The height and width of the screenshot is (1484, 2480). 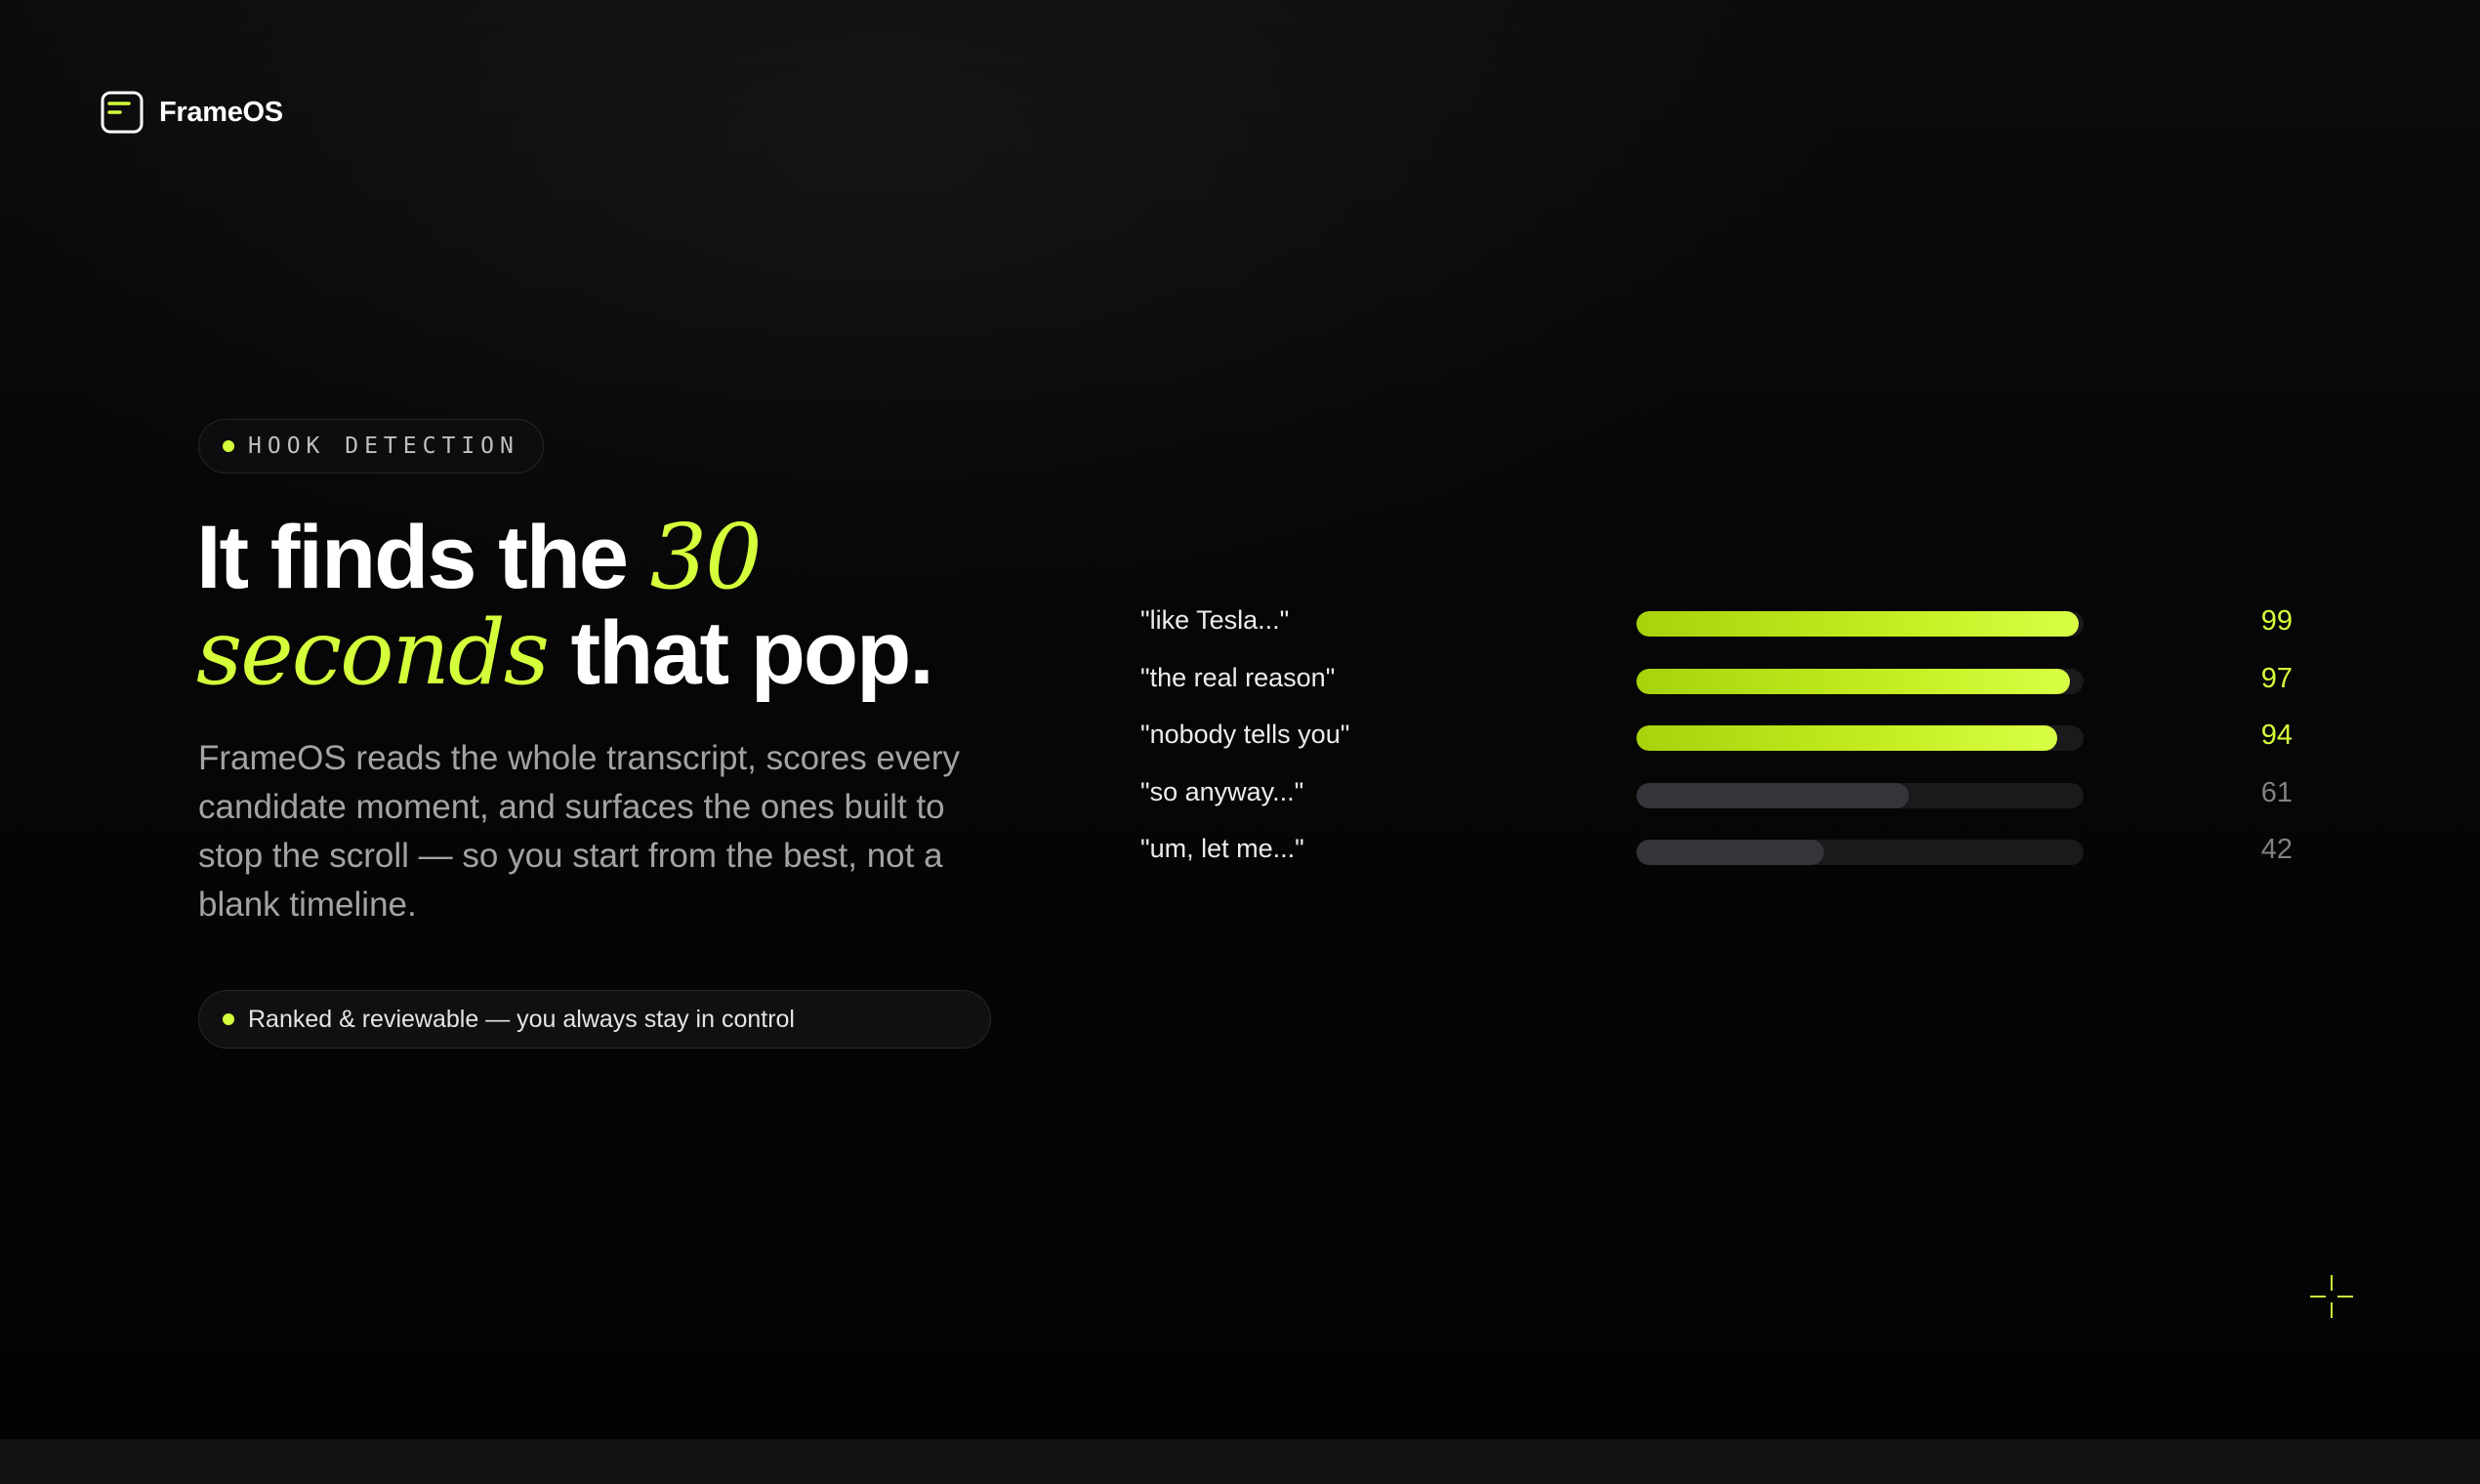 What do you see at coordinates (1215, 620) in the screenshot?
I see `score-row-label: "like Tesla..."` at bounding box center [1215, 620].